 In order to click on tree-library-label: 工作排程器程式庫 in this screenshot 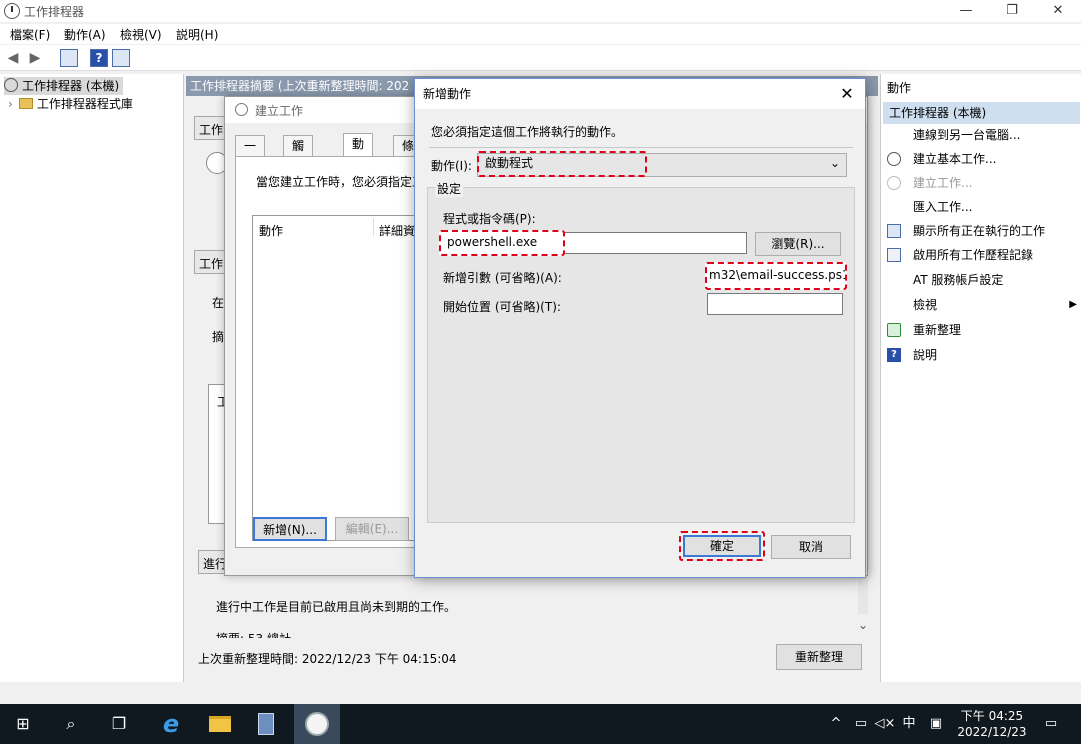, I will do `click(84, 104)`.